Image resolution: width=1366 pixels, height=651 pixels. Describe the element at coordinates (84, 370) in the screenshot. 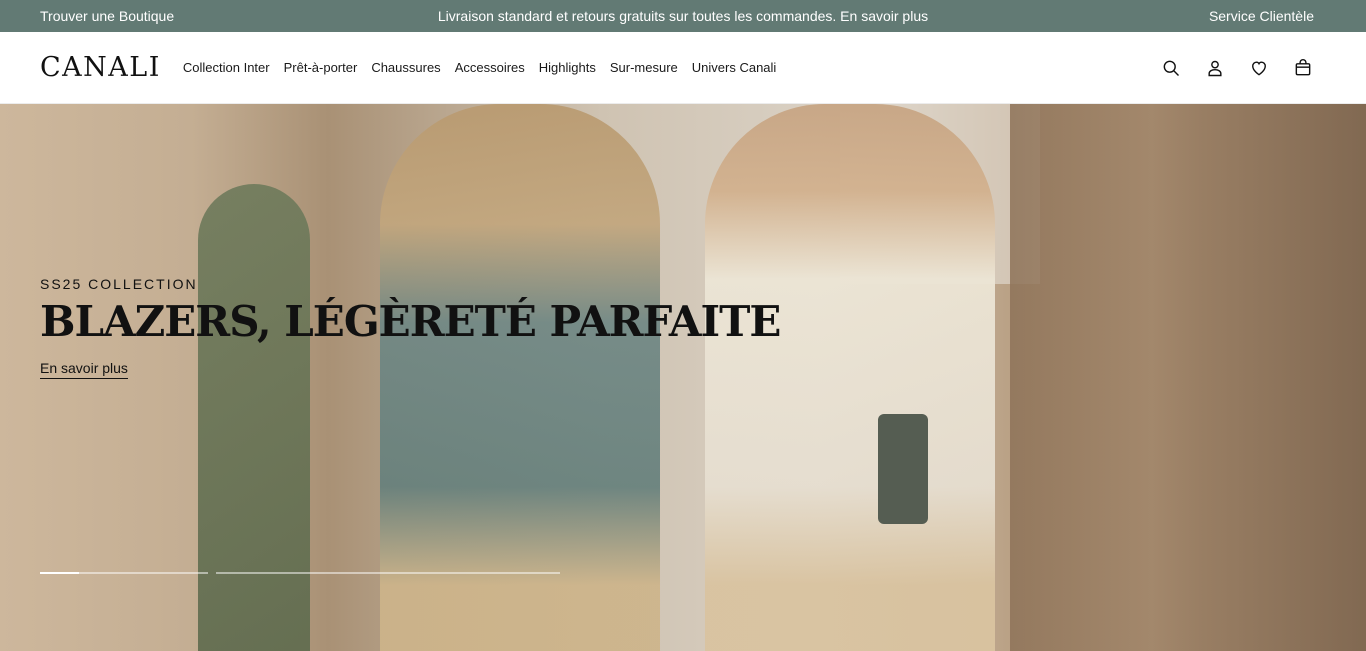

I see `hero-learn-more-link: En savoir plus` at that location.